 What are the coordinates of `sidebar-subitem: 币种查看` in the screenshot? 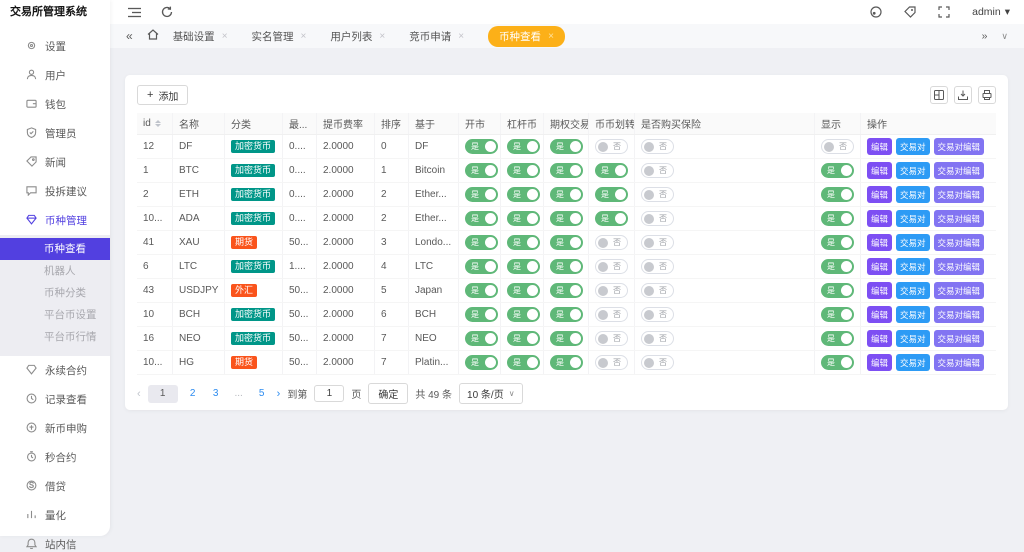 It's located at (55, 249).